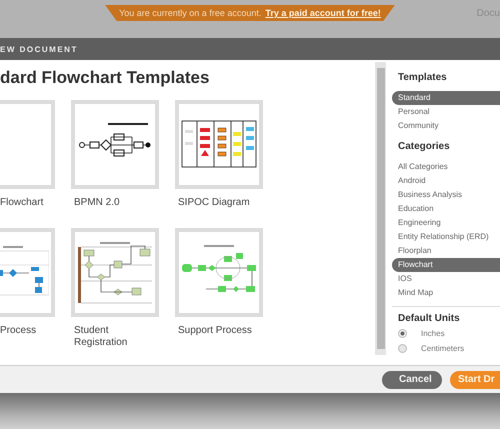  What do you see at coordinates (380, 208) in the screenshot?
I see `scrollbar` at bounding box center [380, 208].